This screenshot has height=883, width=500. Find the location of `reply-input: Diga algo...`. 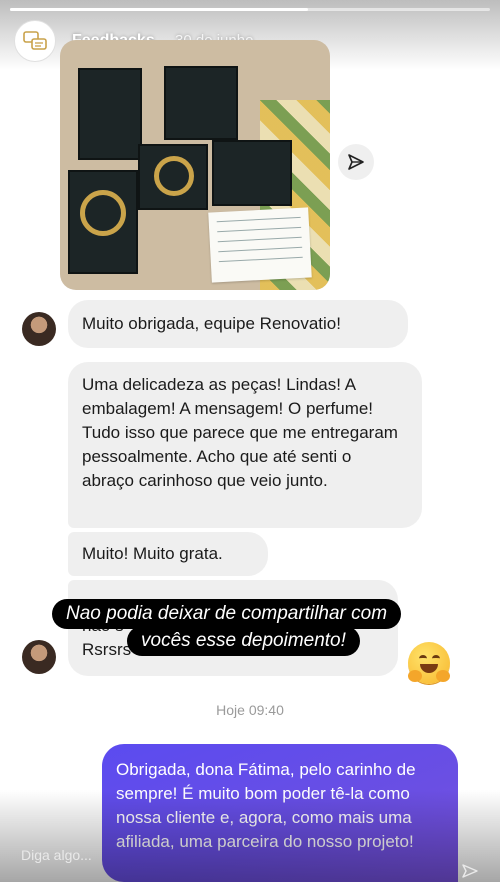

reply-input: Diga algo... is located at coordinates (230, 855).